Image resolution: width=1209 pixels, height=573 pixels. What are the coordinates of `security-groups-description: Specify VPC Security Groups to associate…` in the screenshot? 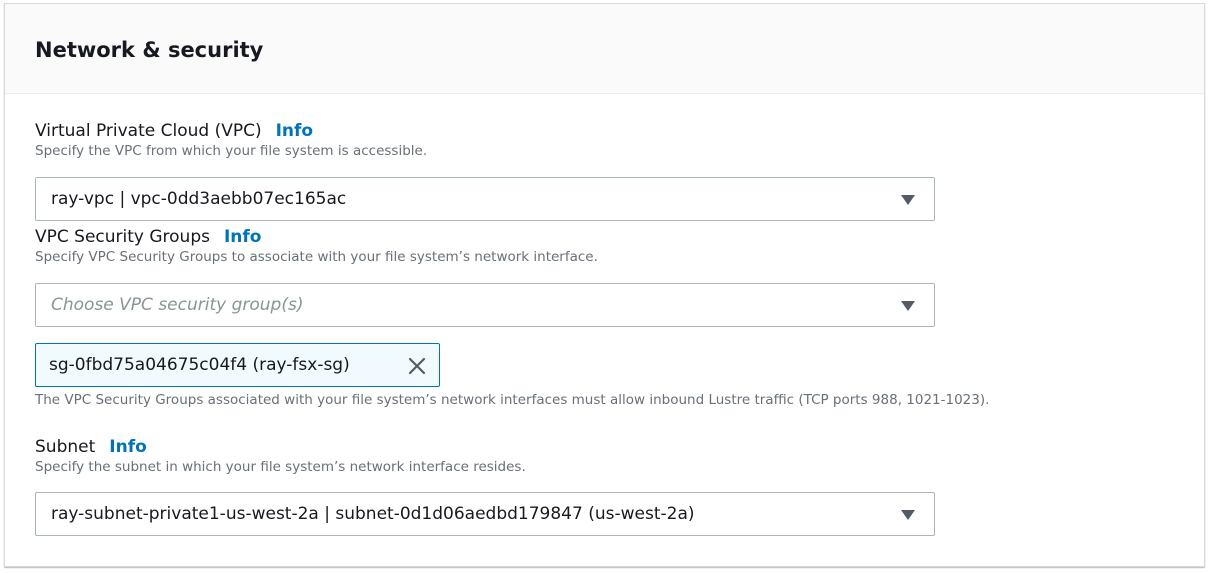 It's located at (316, 257).